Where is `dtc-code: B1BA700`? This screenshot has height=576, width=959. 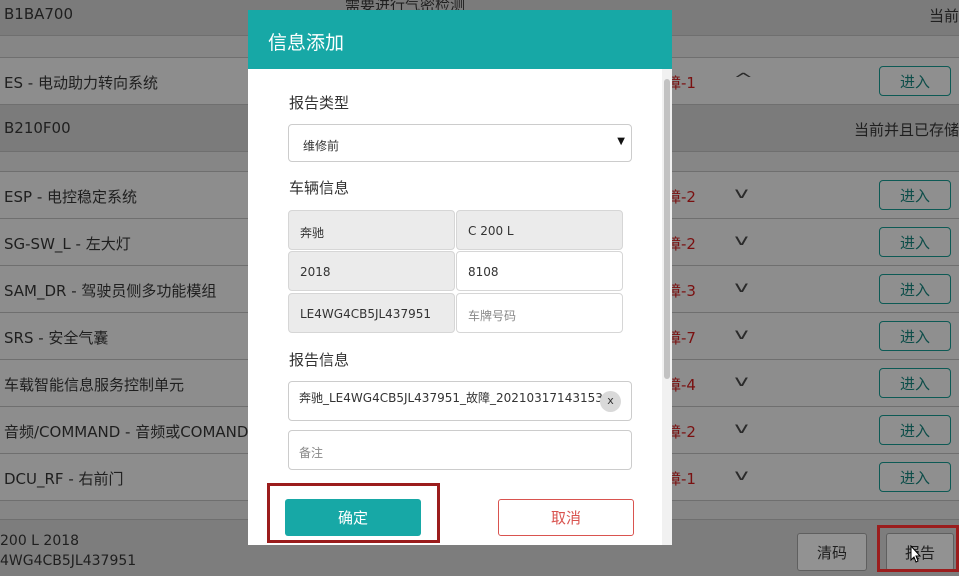 dtc-code: B1BA700 is located at coordinates (39, 14).